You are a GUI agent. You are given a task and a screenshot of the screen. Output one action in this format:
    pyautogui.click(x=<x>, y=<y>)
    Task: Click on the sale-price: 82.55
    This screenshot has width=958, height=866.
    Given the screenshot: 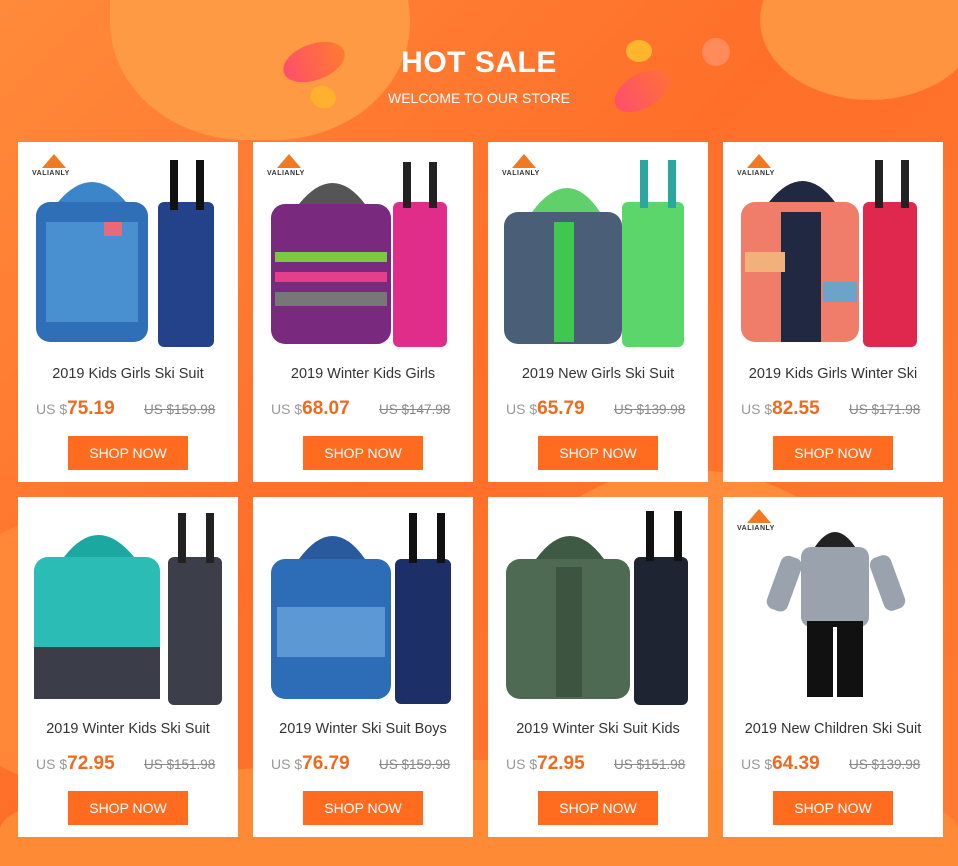 What is the action you would take?
    pyautogui.click(x=796, y=408)
    